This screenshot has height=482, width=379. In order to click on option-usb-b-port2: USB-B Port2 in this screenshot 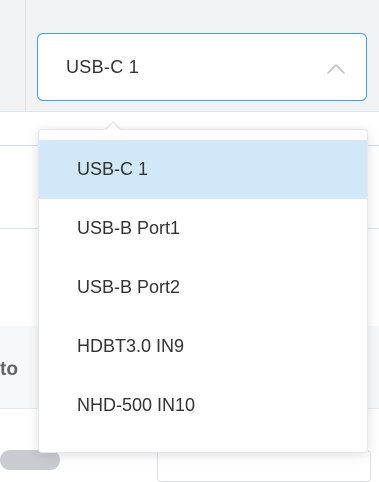, I will do `click(203, 287)`.